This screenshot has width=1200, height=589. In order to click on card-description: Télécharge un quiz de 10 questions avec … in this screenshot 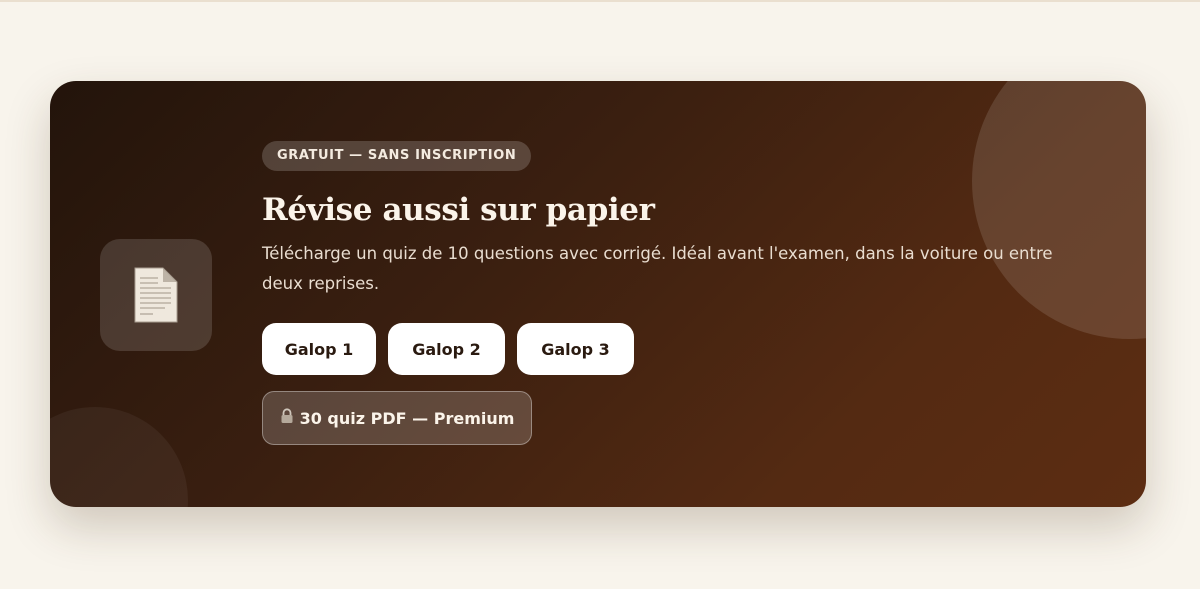, I will do `click(657, 268)`.